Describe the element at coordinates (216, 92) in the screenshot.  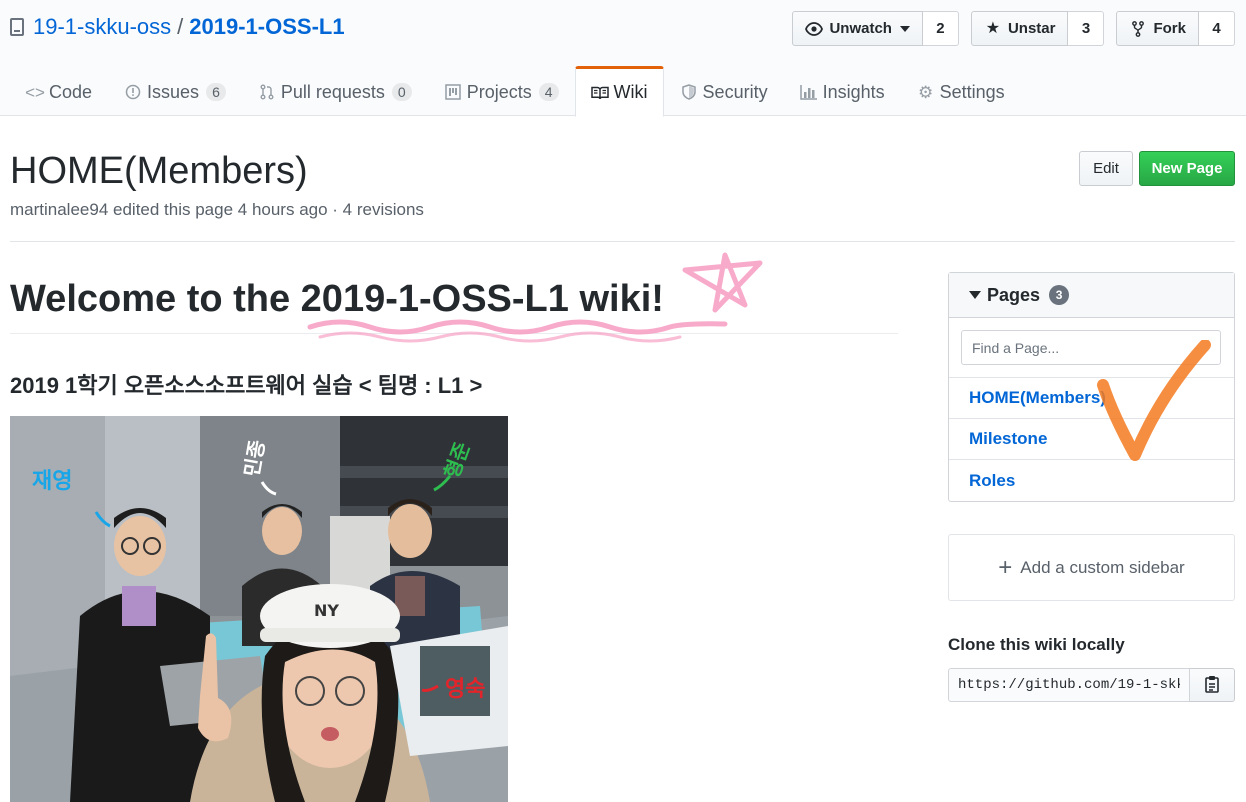
I see `issues-counter: 6` at that location.